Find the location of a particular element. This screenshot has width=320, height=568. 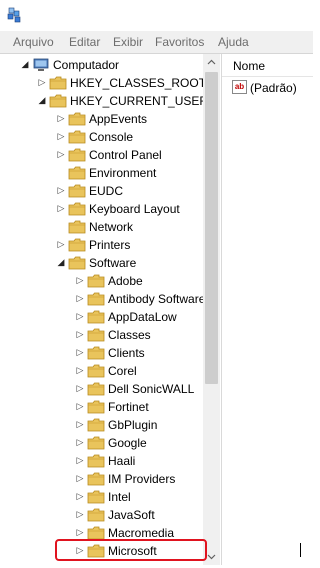

tree-scrollbar is located at coordinates (211, 309).